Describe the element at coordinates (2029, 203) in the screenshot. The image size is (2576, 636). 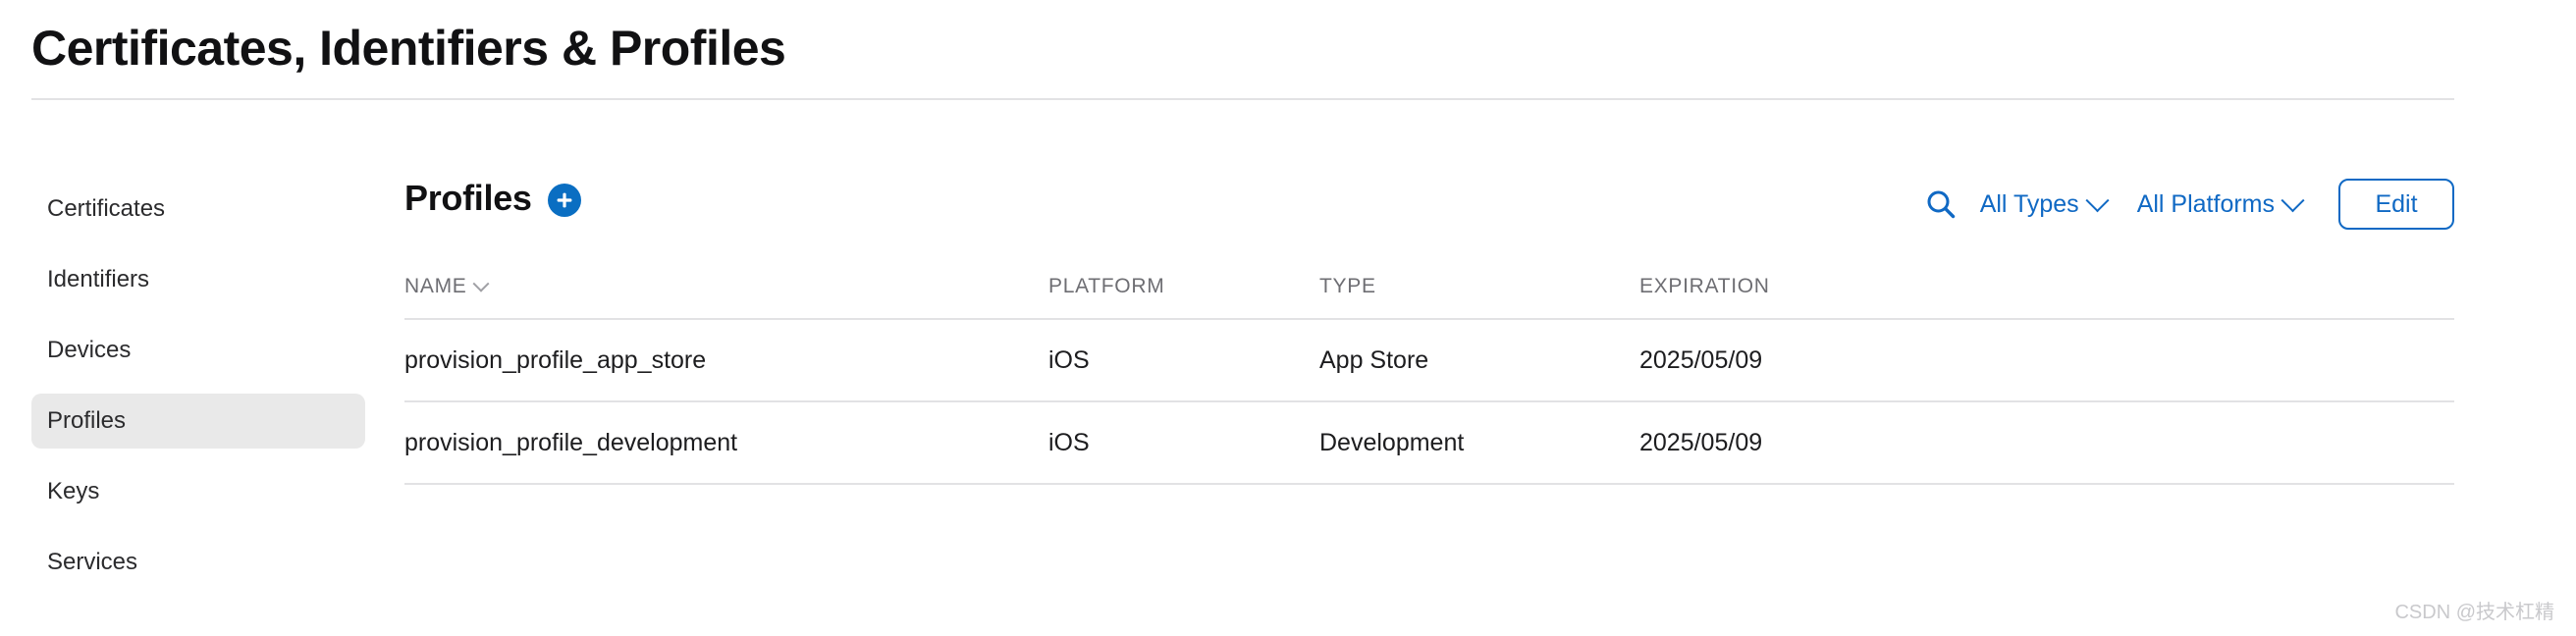
I see `type-filter-label: All Types` at that location.